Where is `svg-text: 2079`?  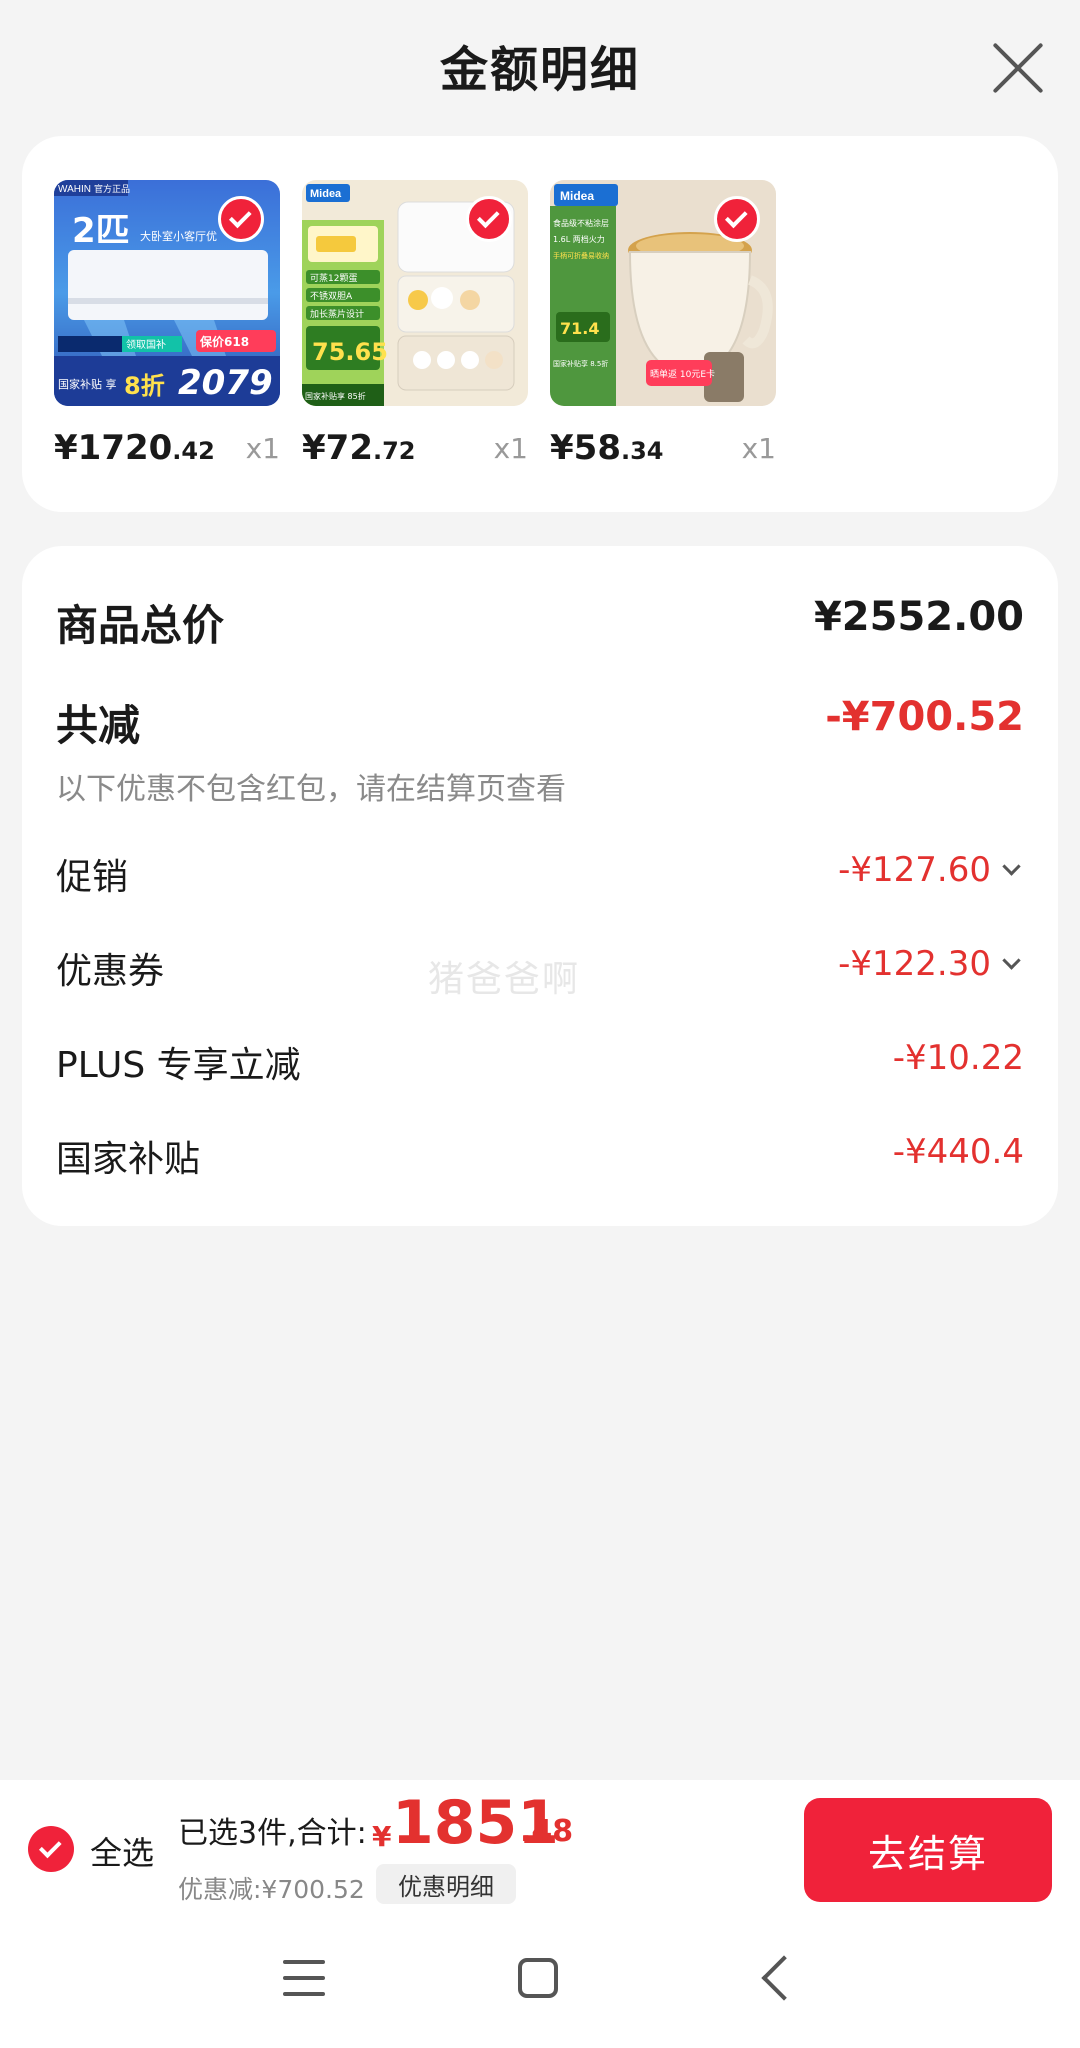 svg-text: 2079 is located at coordinates (225, 383).